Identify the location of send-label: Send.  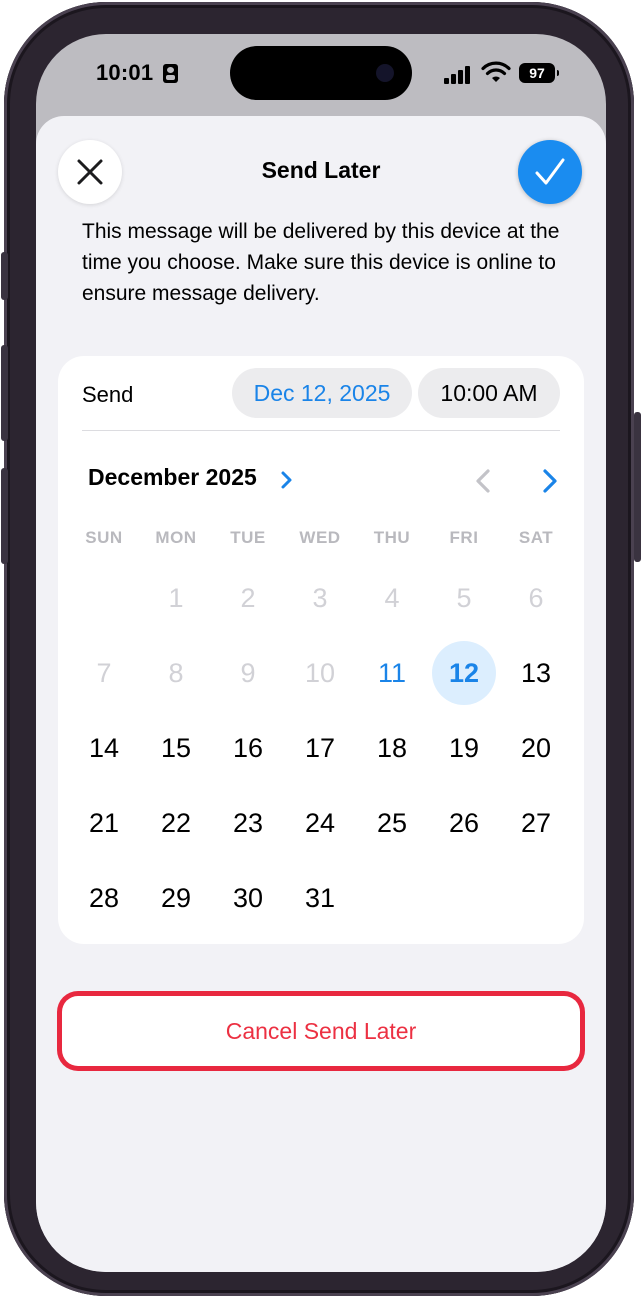
(108, 394).